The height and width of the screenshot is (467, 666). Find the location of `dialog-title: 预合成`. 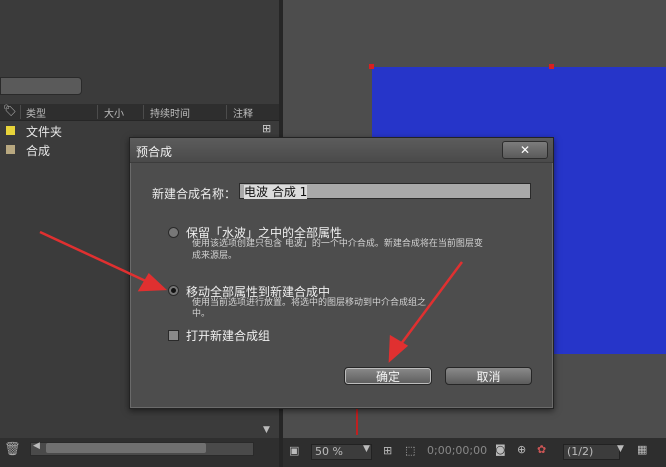

dialog-title: 预合成 is located at coordinates (154, 152).